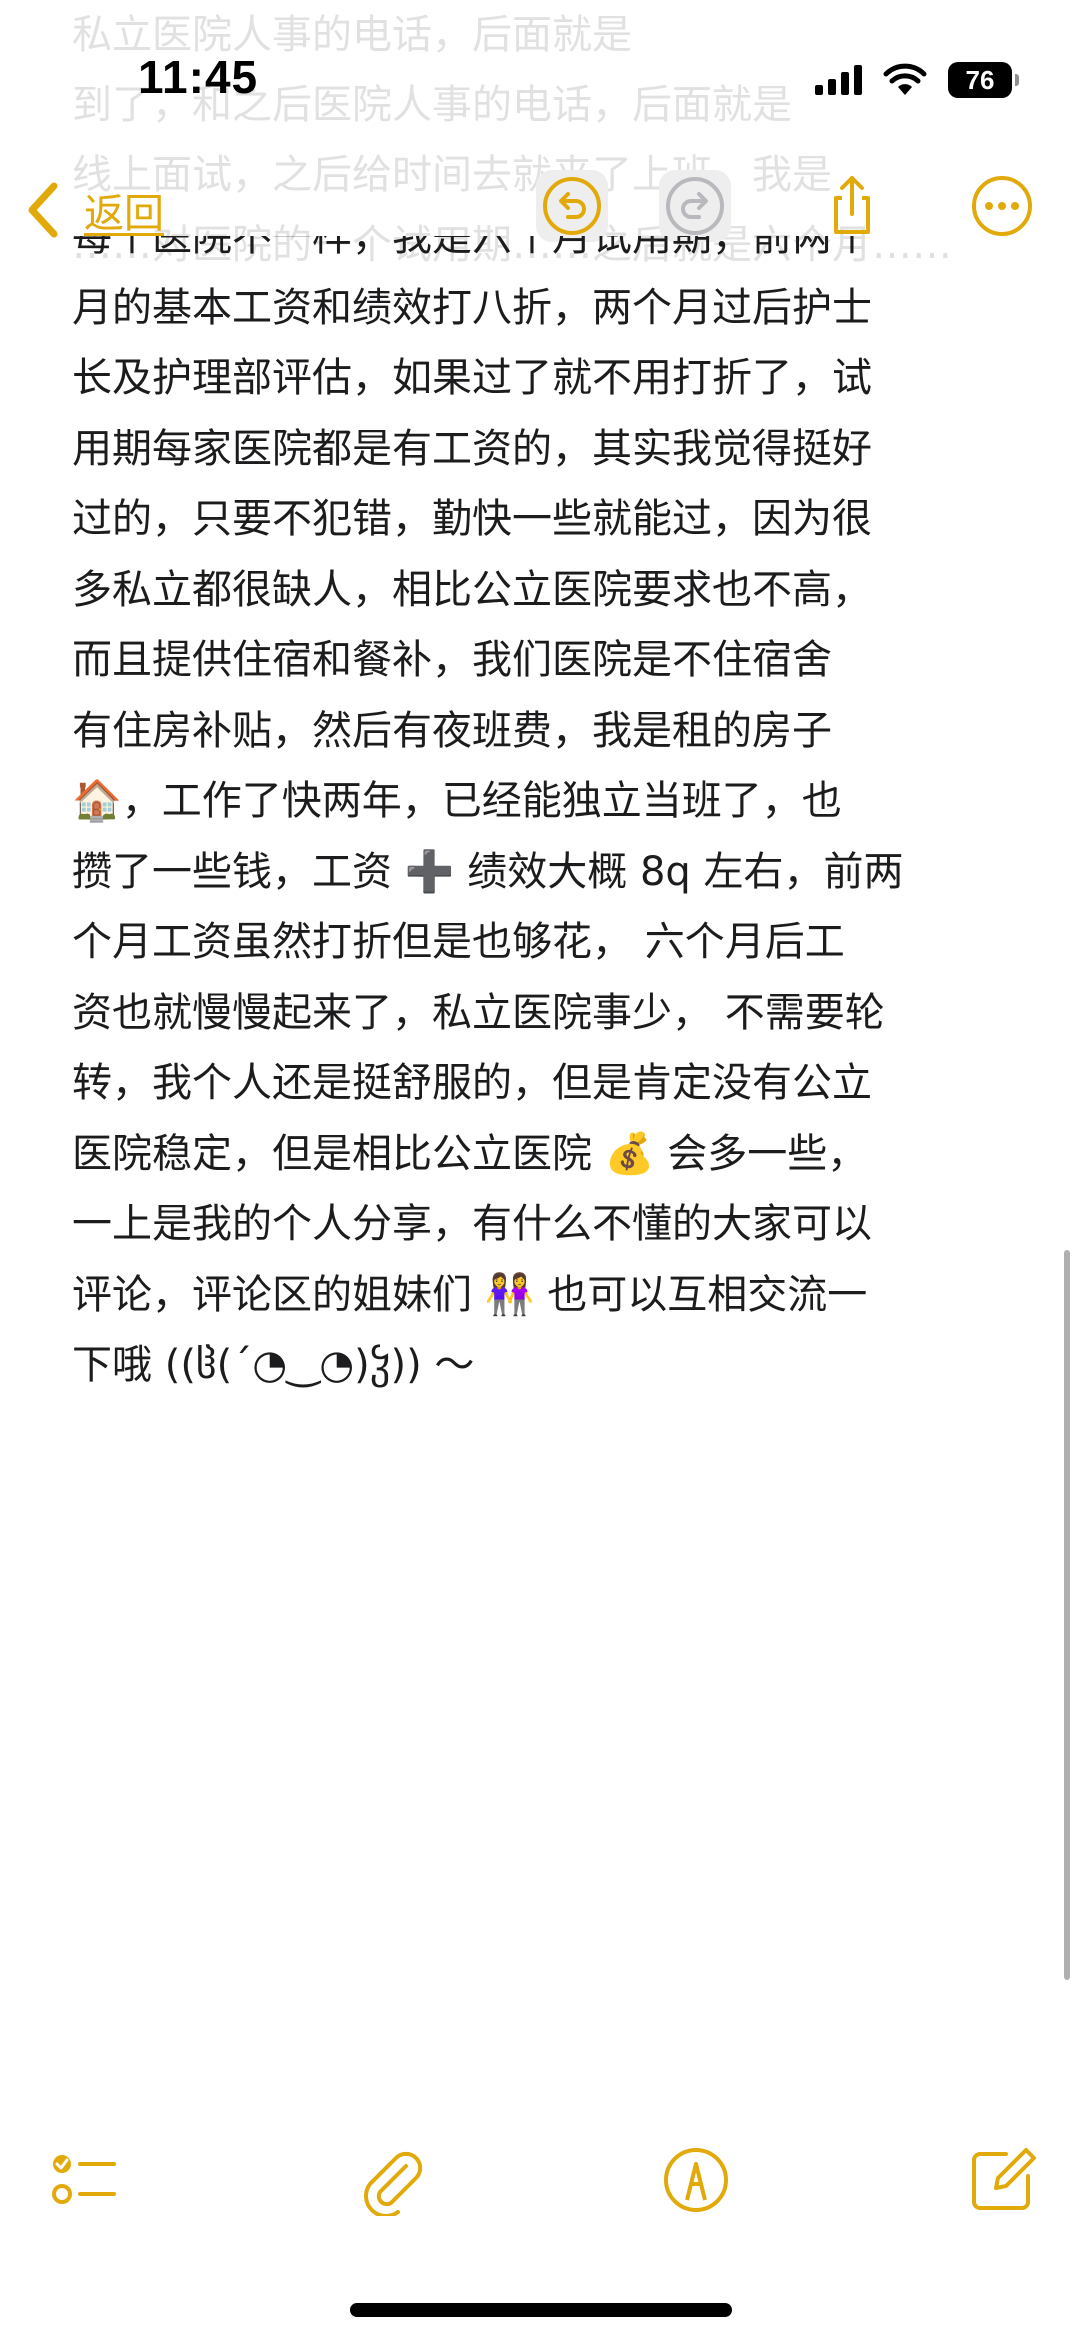 The height and width of the screenshot is (2341, 1080). I want to click on note-line: 评论，评论区的姐妹们 👭 也可以互相交流一, so click(470, 1294).